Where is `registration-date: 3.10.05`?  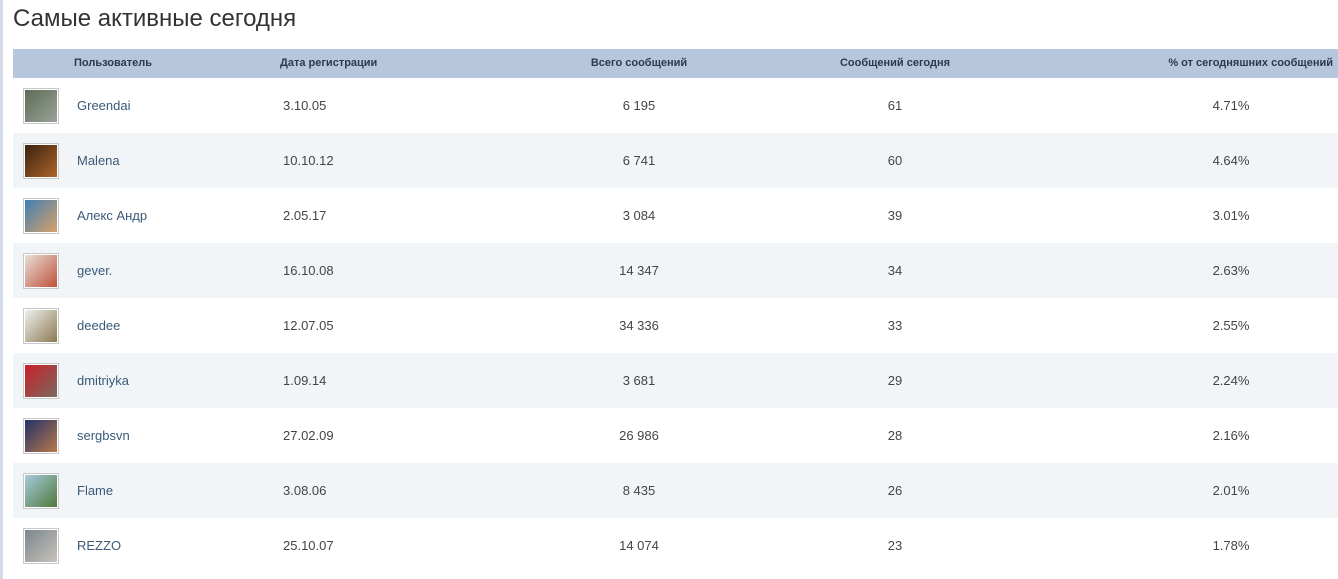 registration-date: 3.10.05 is located at coordinates (305, 105).